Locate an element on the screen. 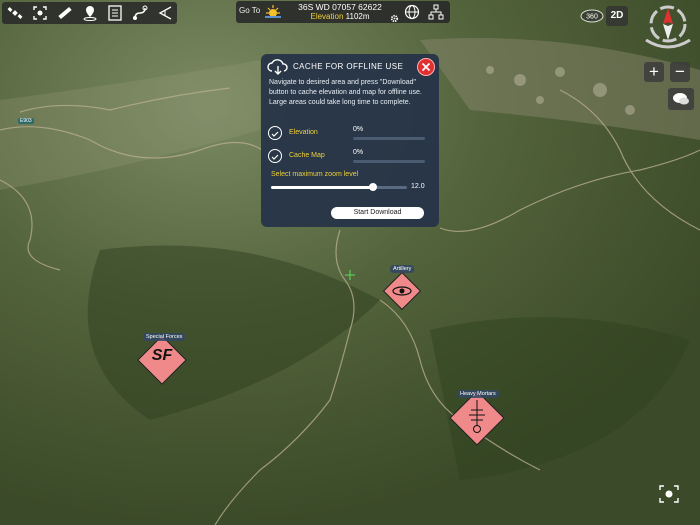 The height and width of the screenshot is (525, 700). compass-icon is located at coordinates (668, 27).